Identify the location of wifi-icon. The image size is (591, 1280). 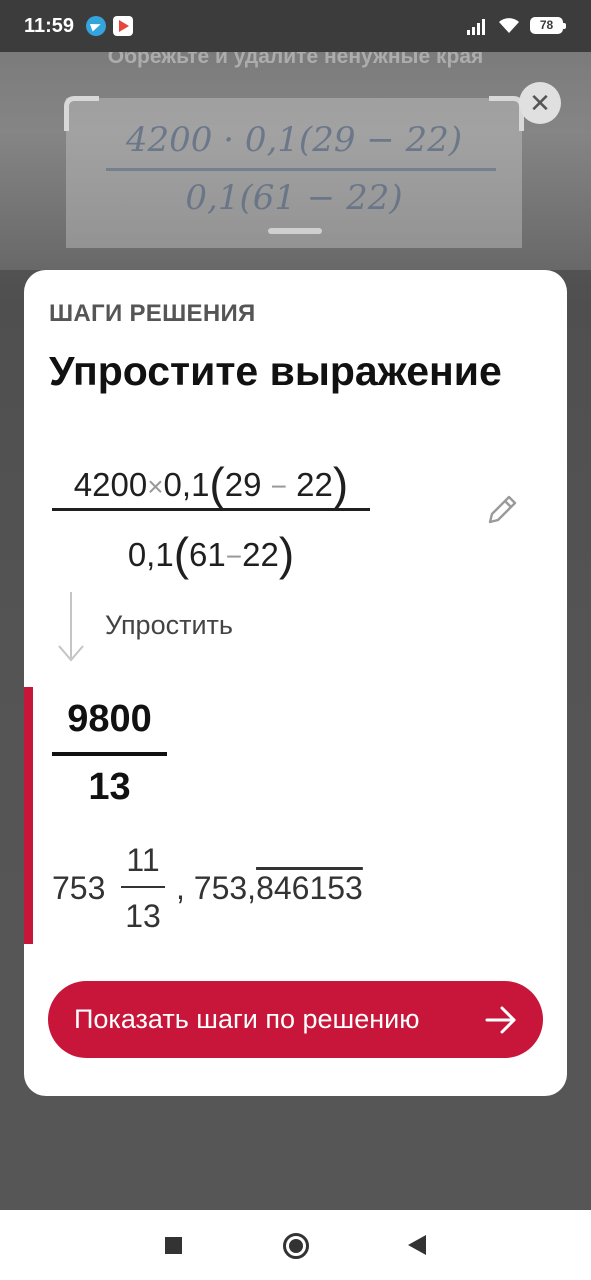
(509, 25).